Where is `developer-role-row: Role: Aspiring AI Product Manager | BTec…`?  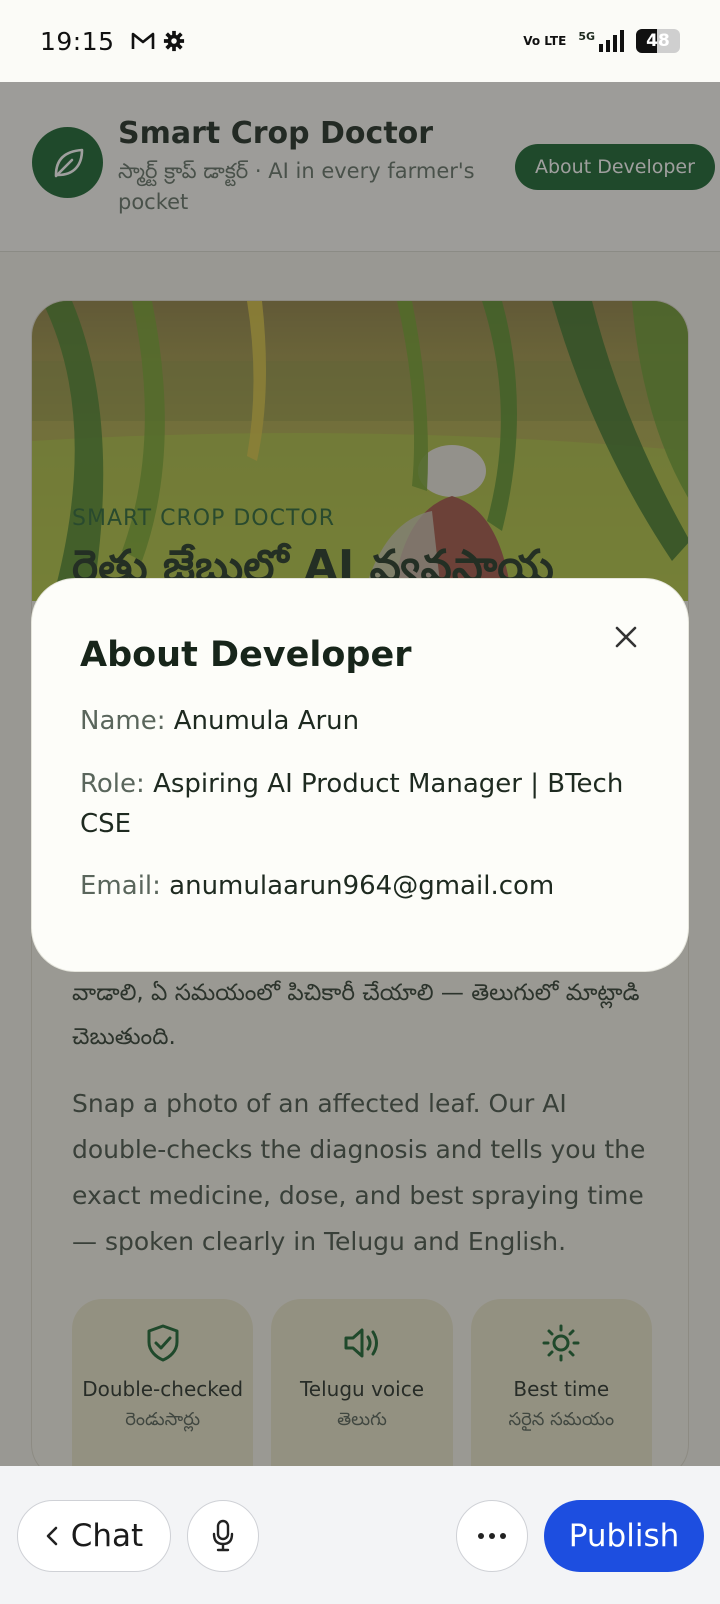
developer-role-row: Role: Aspiring AI Product Manager | BTec… is located at coordinates (360, 804).